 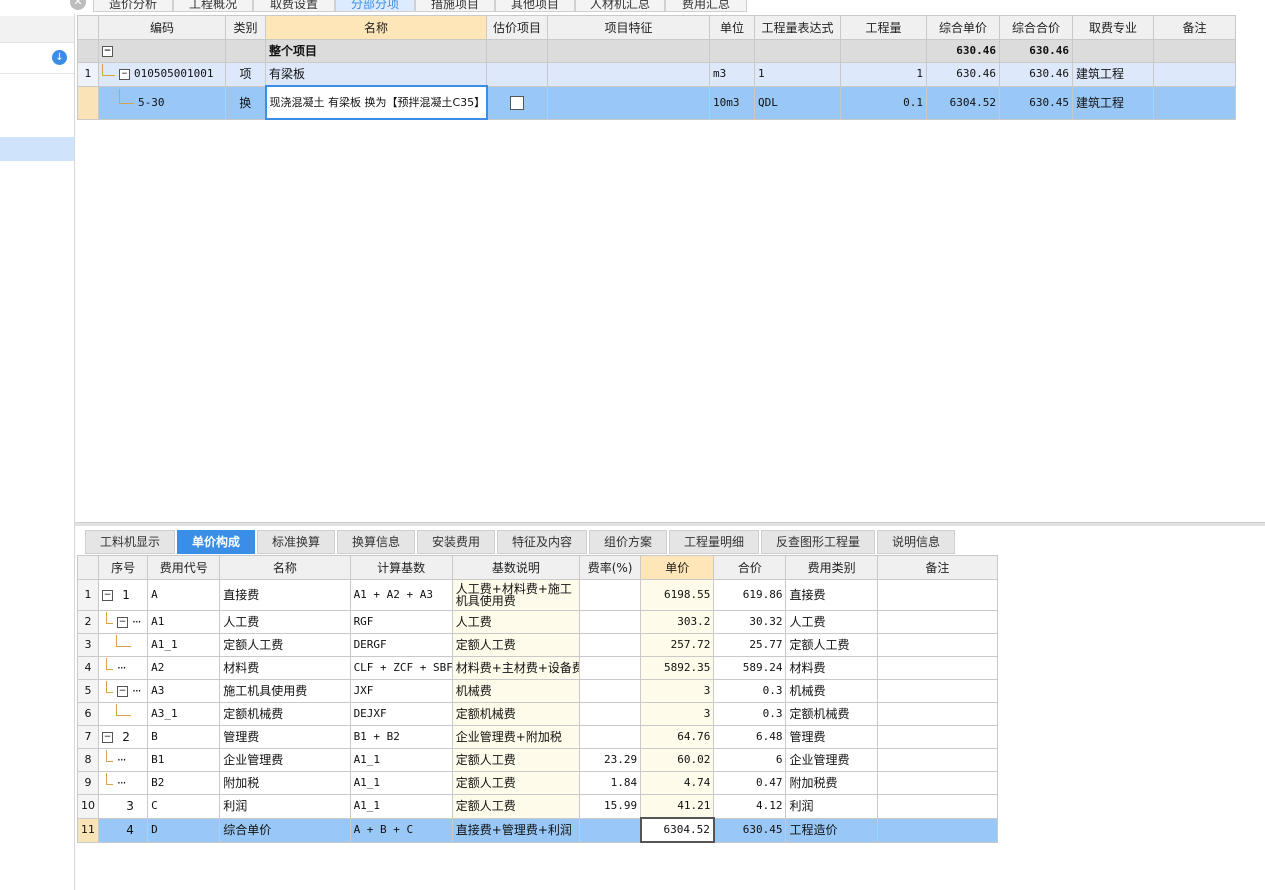 What do you see at coordinates (285, 645) in the screenshot?
I see `row-name: 定额人工费` at bounding box center [285, 645].